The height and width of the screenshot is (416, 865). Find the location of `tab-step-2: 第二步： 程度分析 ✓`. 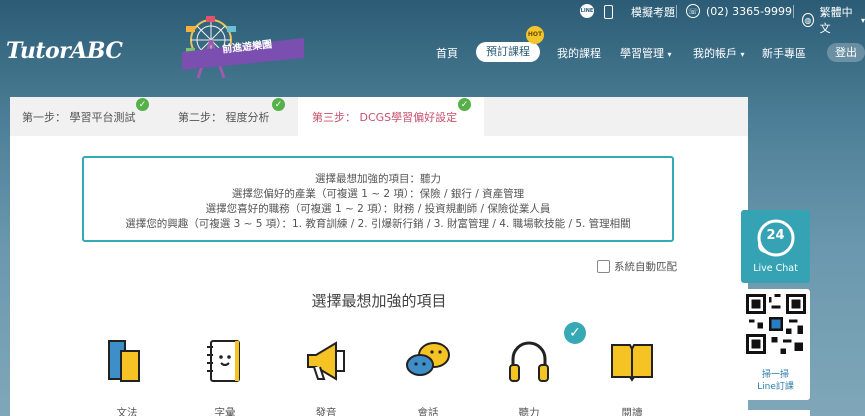

tab-step-2: 第二步： 程度分析 ✓ is located at coordinates (227, 116).